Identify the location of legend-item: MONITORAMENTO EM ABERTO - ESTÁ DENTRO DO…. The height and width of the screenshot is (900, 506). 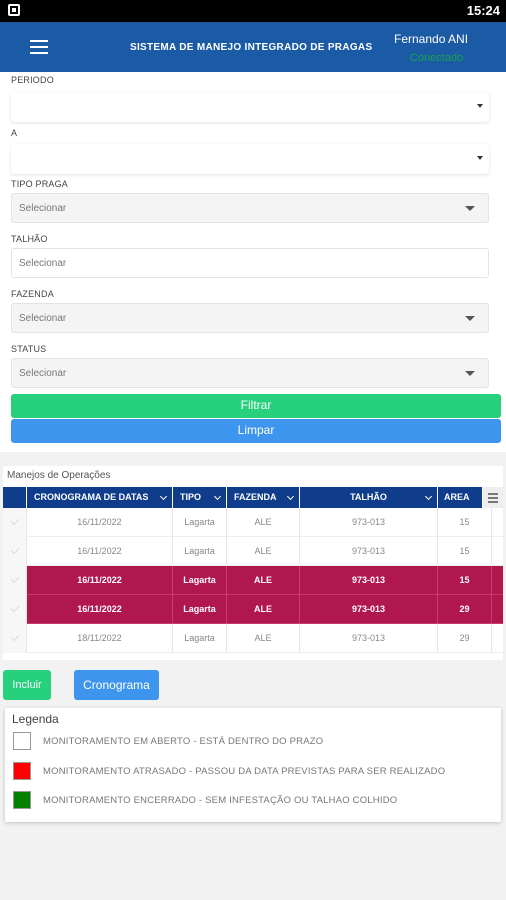
(253, 741).